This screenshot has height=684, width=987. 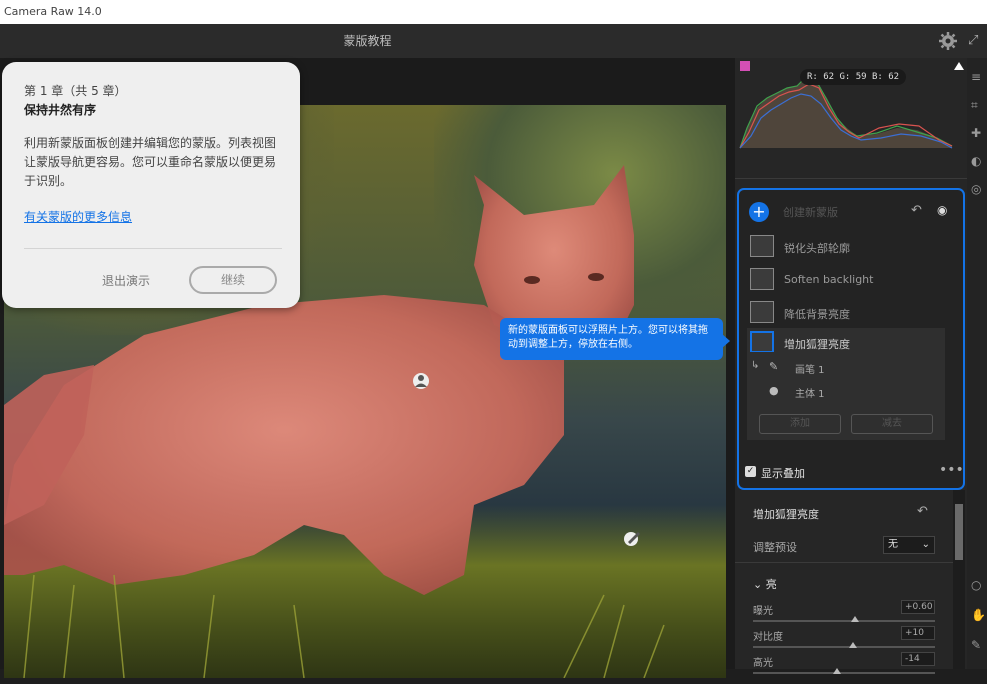 What do you see at coordinates (845, 668) in the screenshot?
I see `highlights-slider: 高光 -14` at bounding box center [845, 668].